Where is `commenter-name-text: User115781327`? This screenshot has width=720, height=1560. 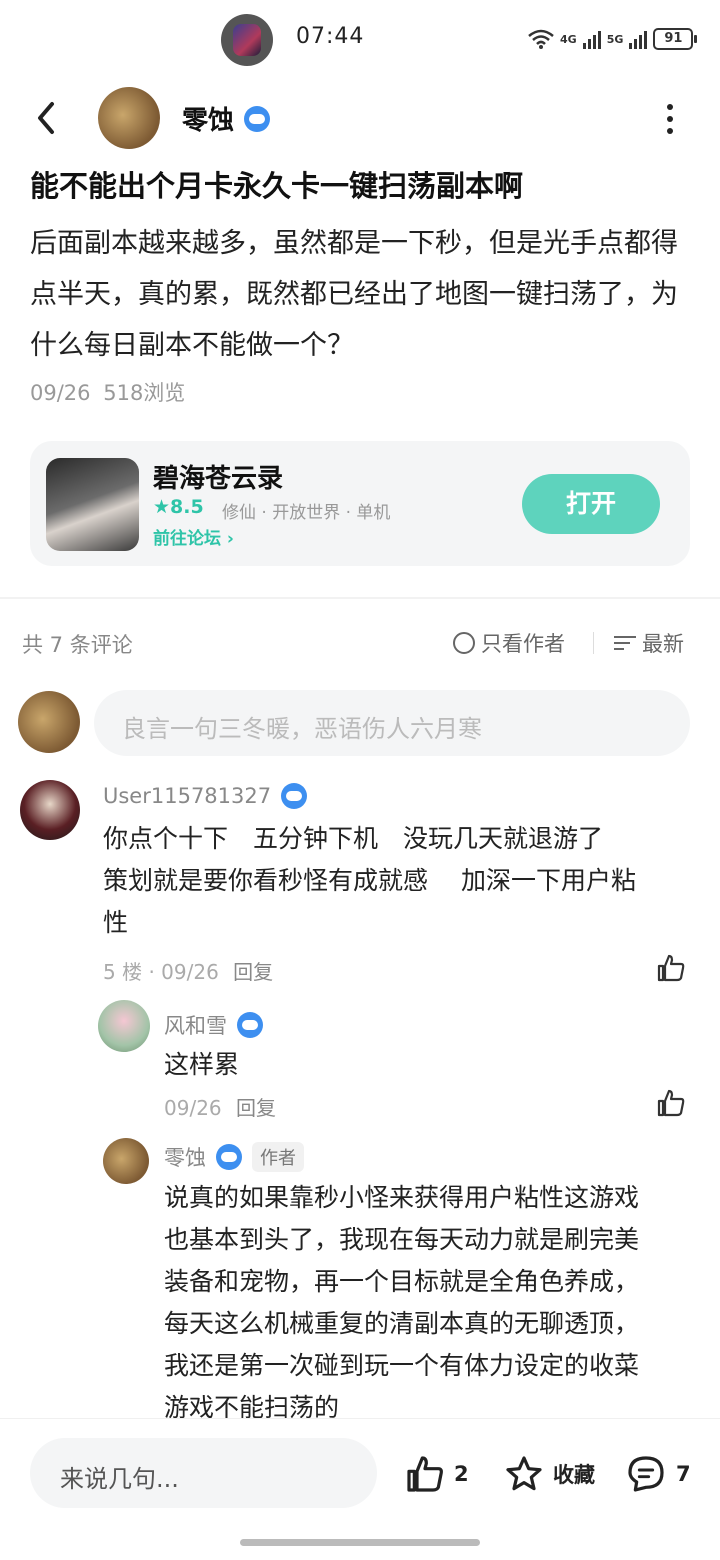
commenter-name-text: User115781327 is located at coordinates (187, 796).